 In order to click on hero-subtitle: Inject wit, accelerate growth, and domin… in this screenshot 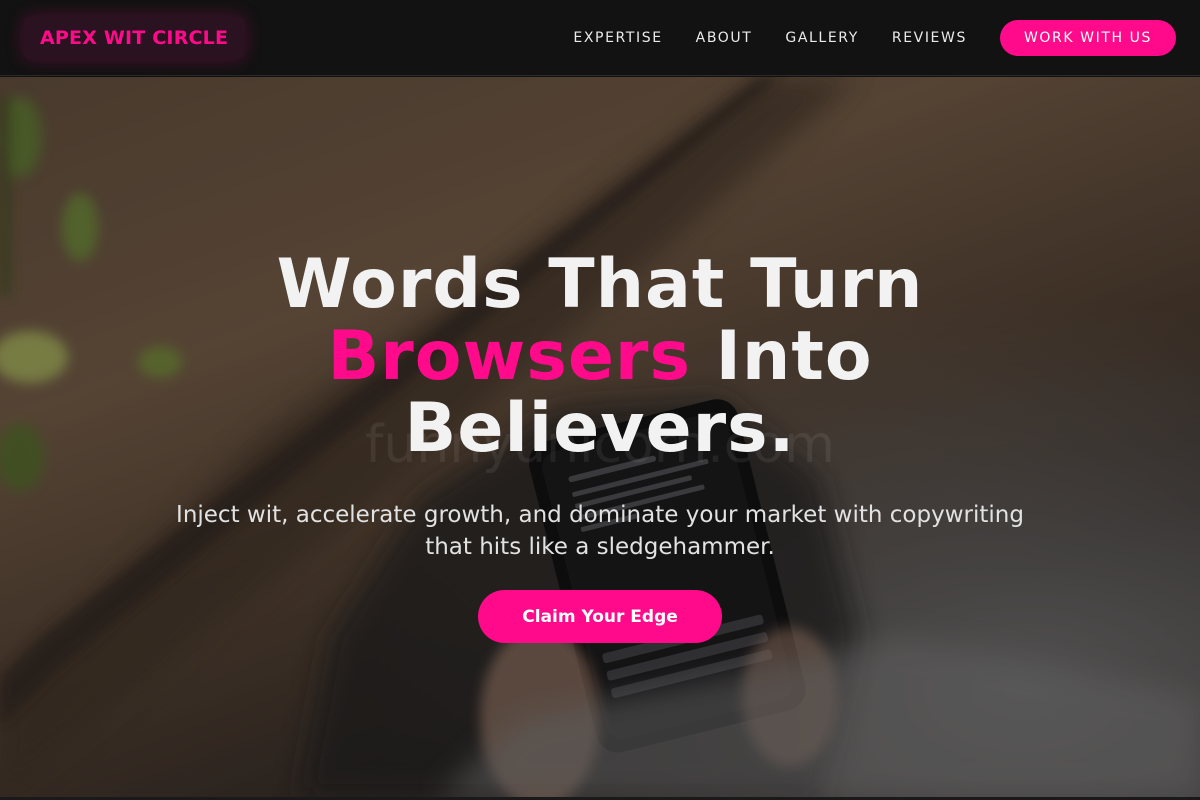, I will do `click(600, 531)`.